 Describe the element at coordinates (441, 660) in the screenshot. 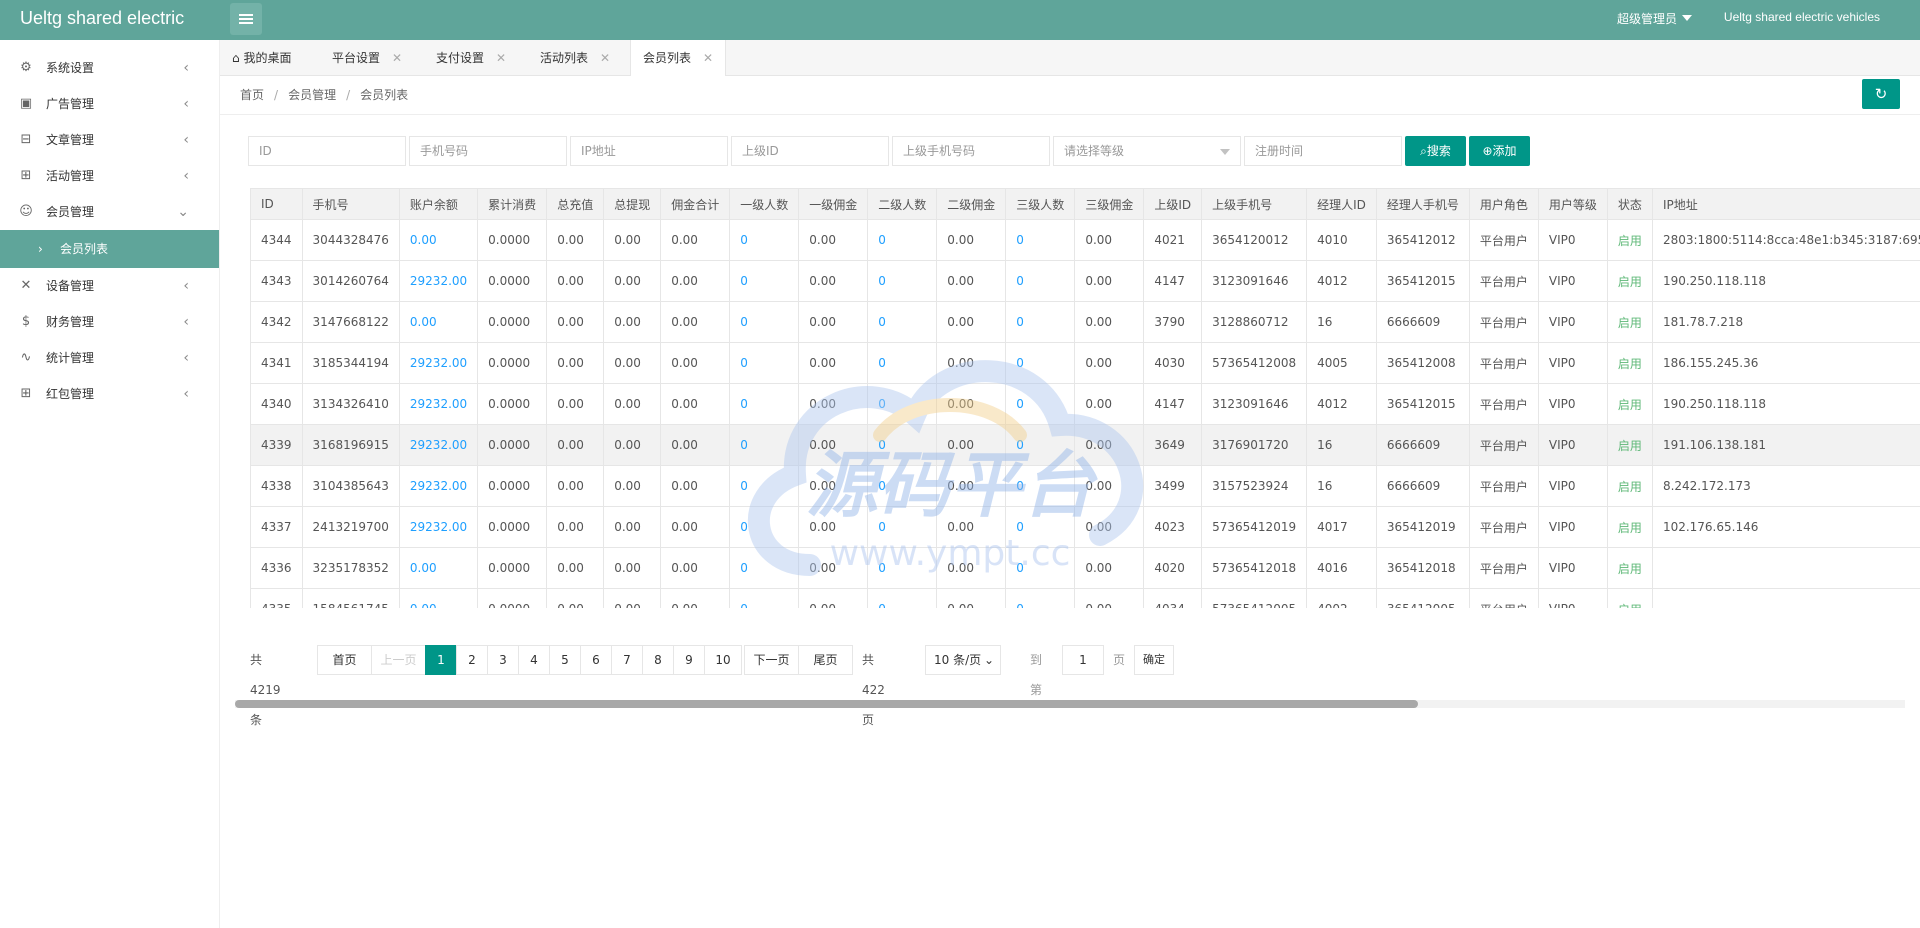

I see `page-button: 1` at that location.